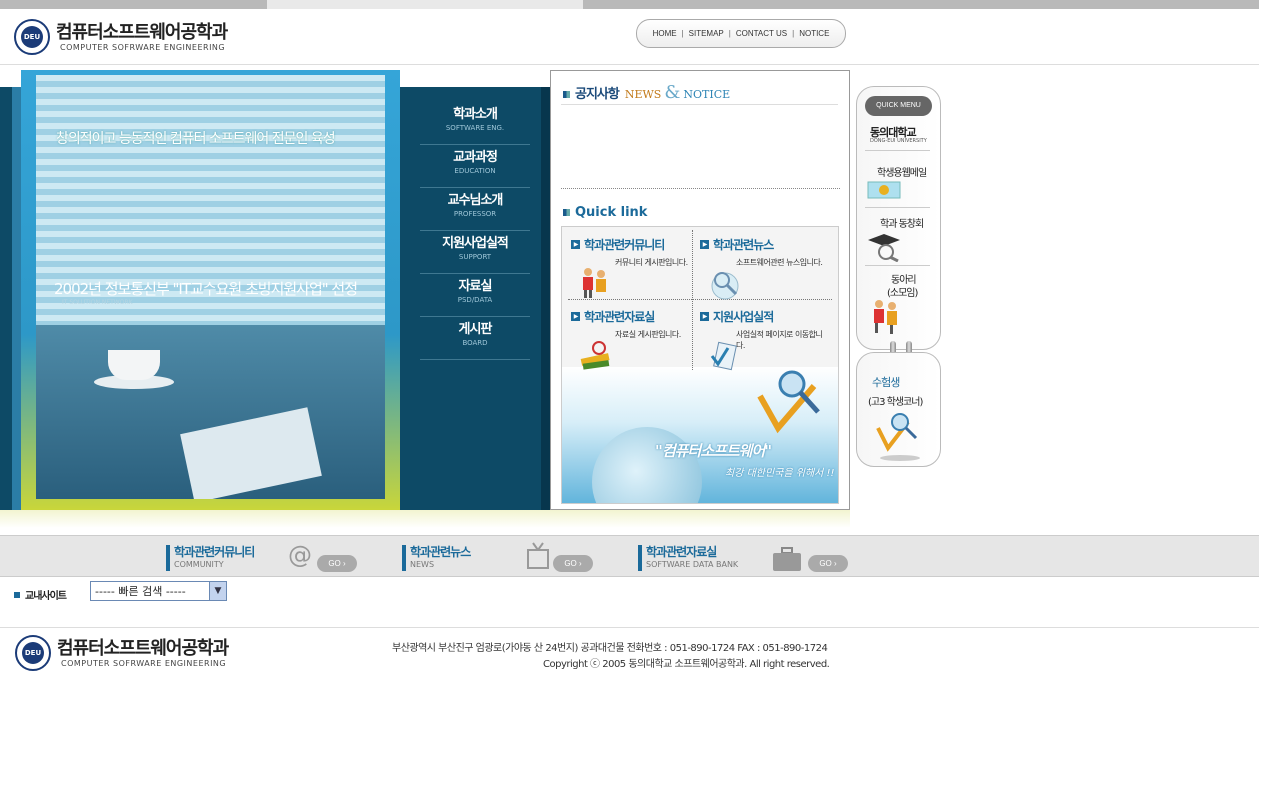 The width and height of the screenshot is (1276, 793). I want to click on top-strip, so click(629, 4).